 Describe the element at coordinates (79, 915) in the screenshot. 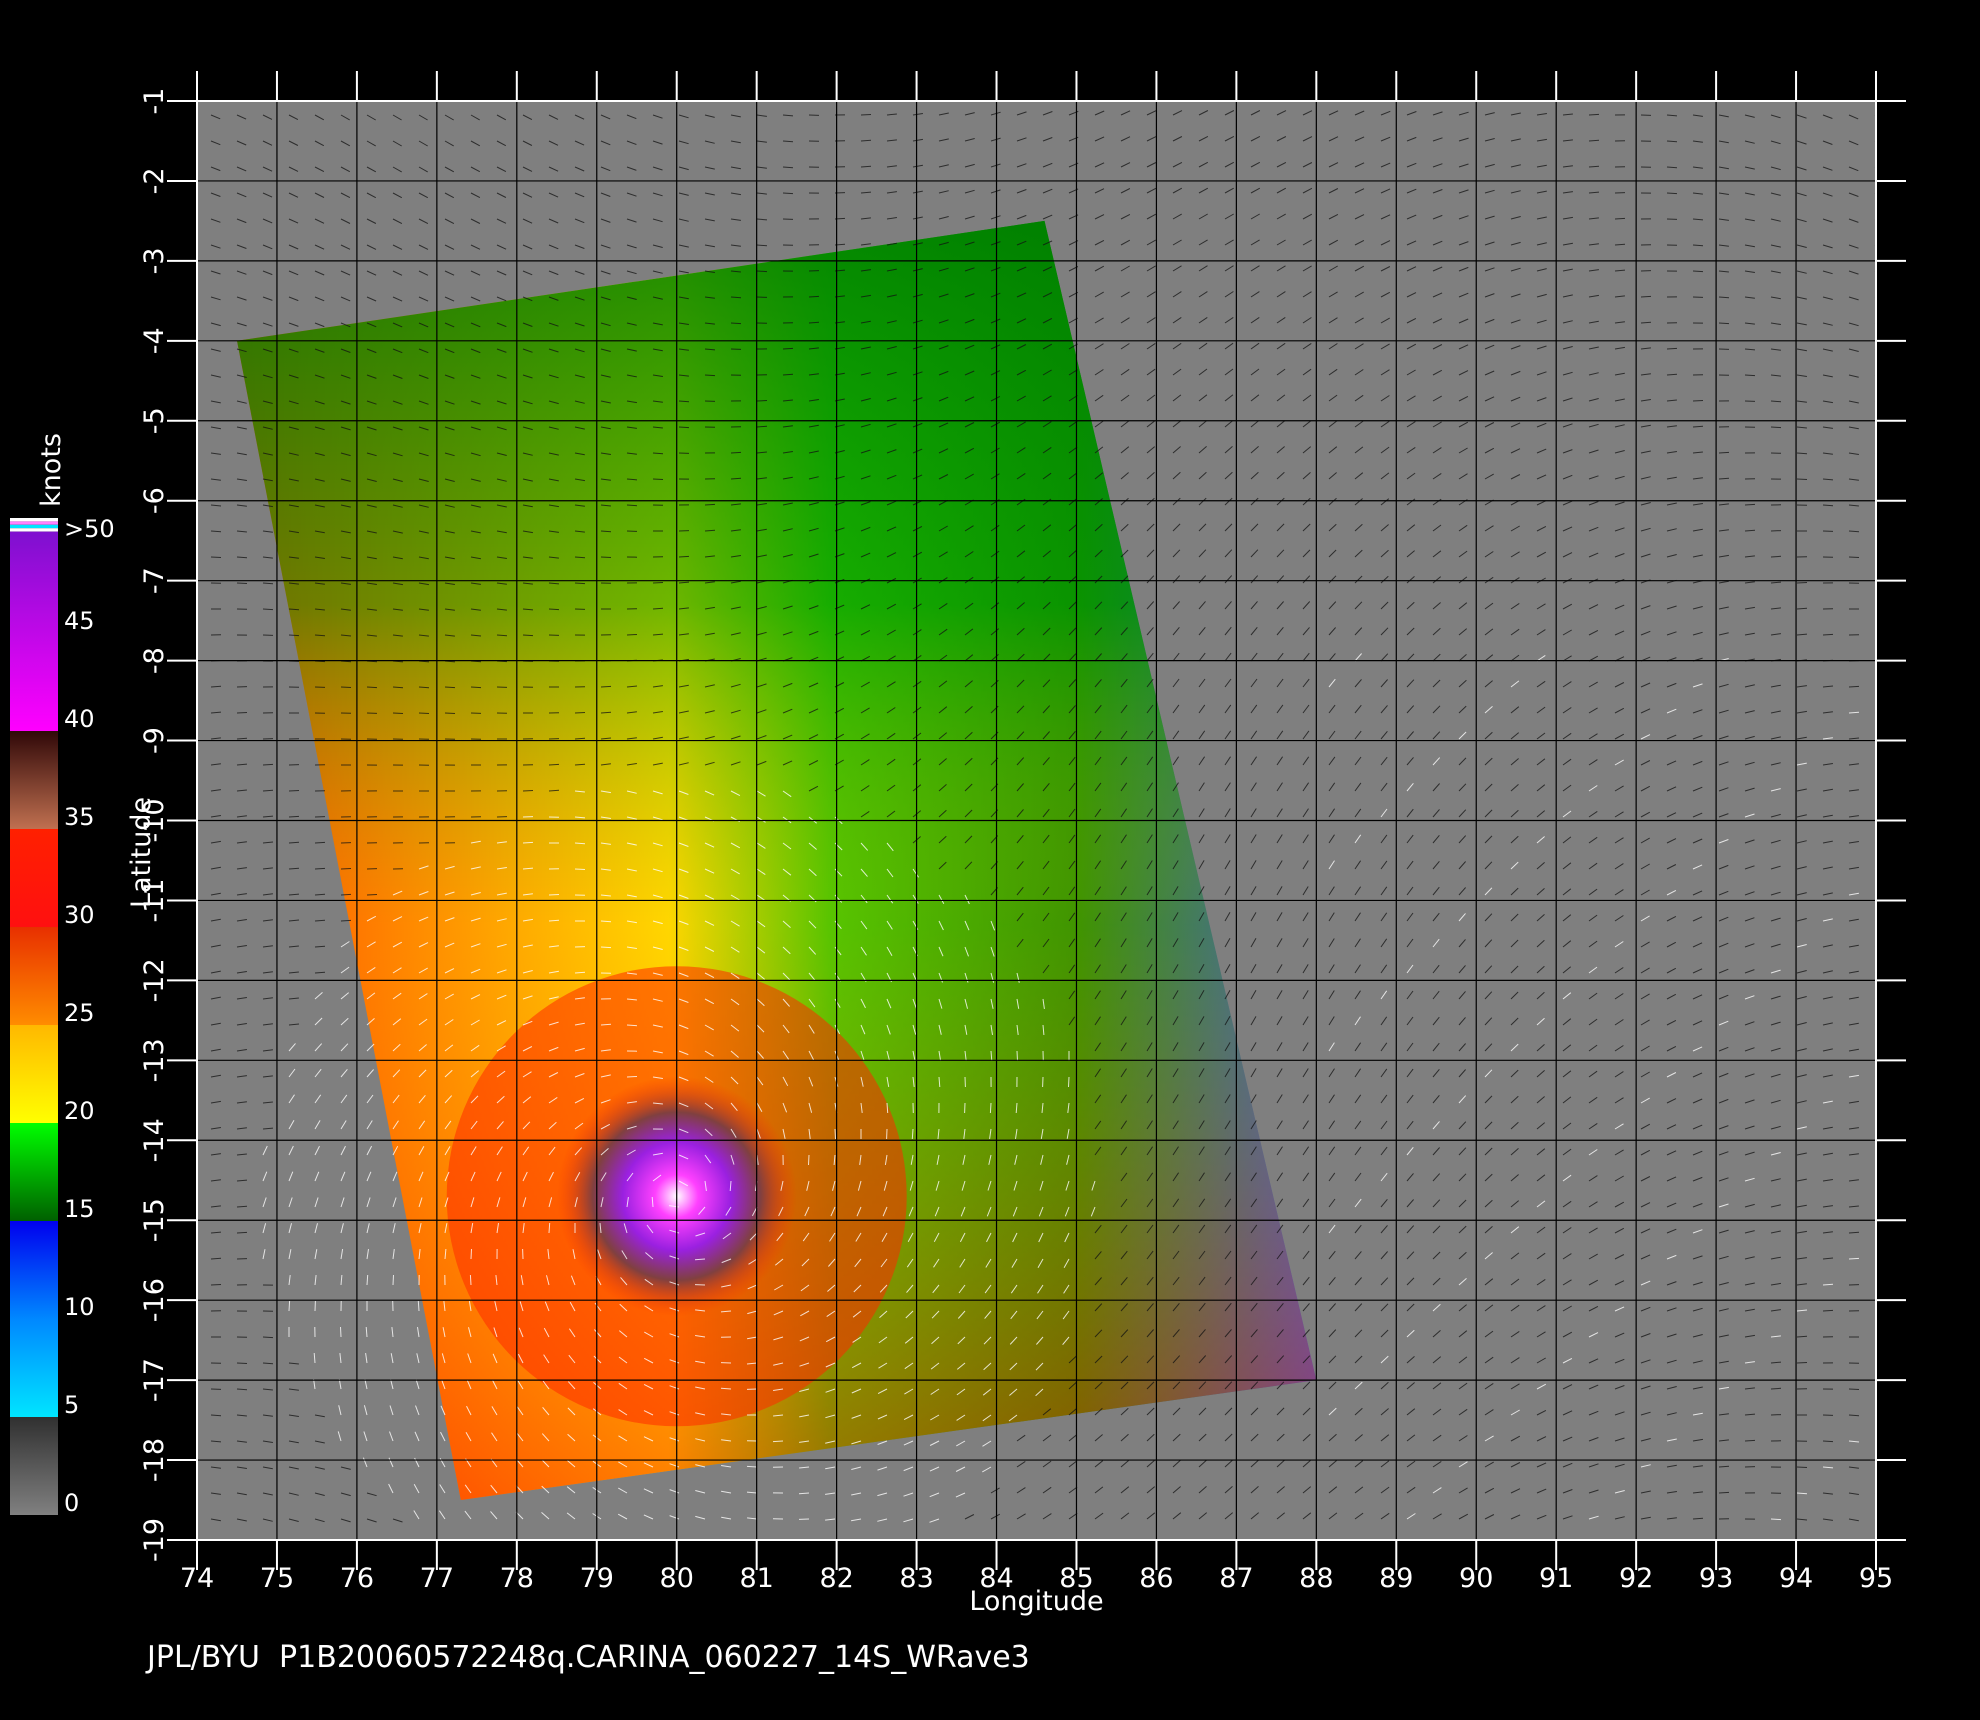

I see `colorbar-label: 30` at that location.